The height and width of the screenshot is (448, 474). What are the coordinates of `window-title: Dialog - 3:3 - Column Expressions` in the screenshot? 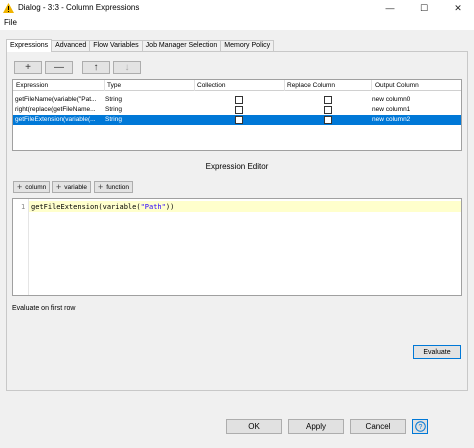 It's located at (79, 7).